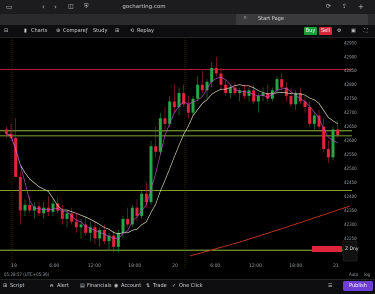  I want to click on one-click-icon: ✓, so click(174, 286).